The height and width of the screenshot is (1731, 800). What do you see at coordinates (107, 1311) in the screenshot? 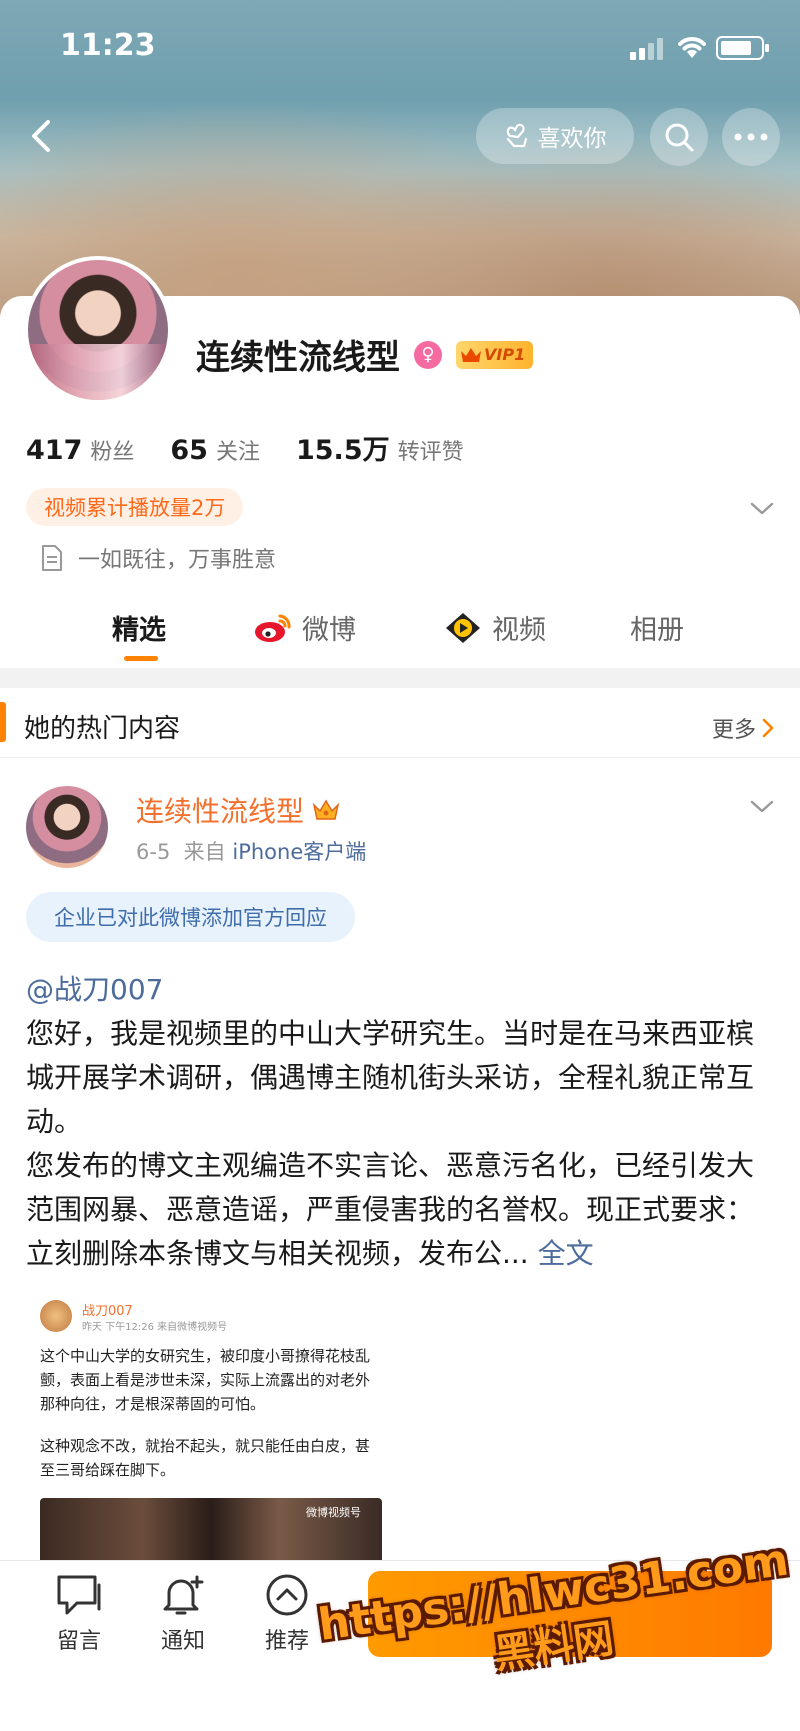
I see `embed-author-name: 战刀007` at bounding box center [107, 1311].